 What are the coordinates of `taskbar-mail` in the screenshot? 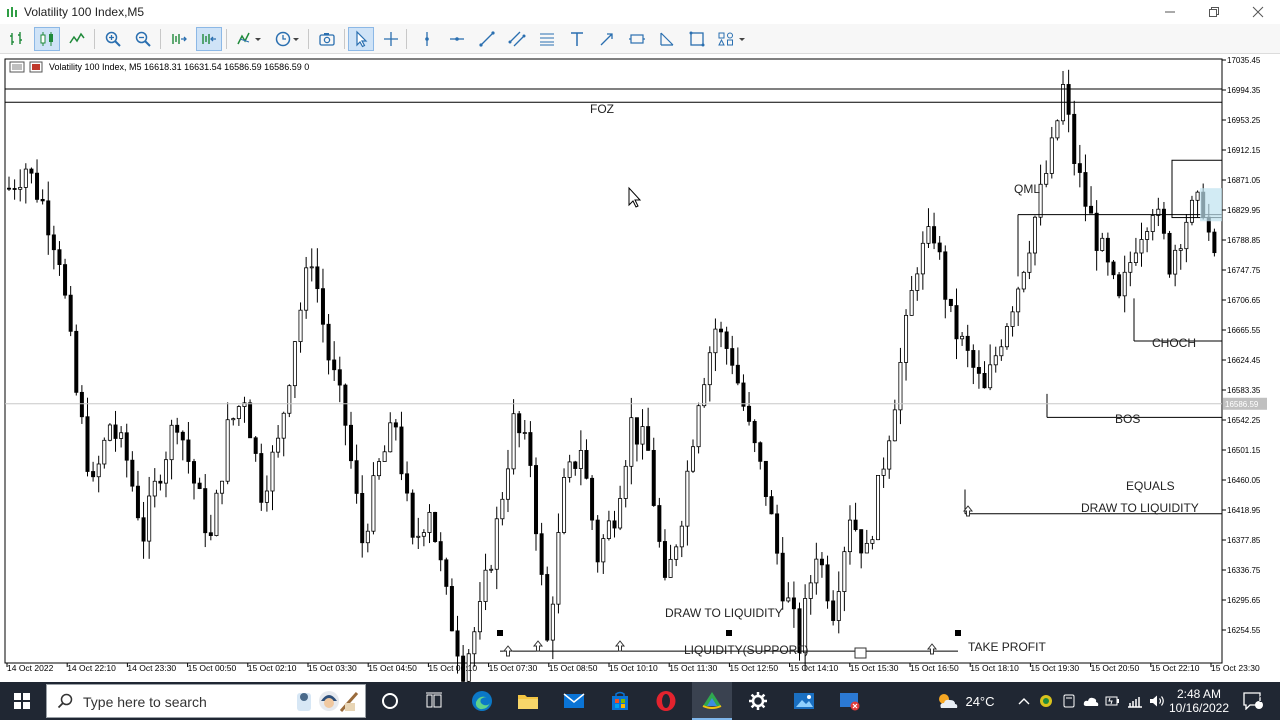 It's located at (574, 701).